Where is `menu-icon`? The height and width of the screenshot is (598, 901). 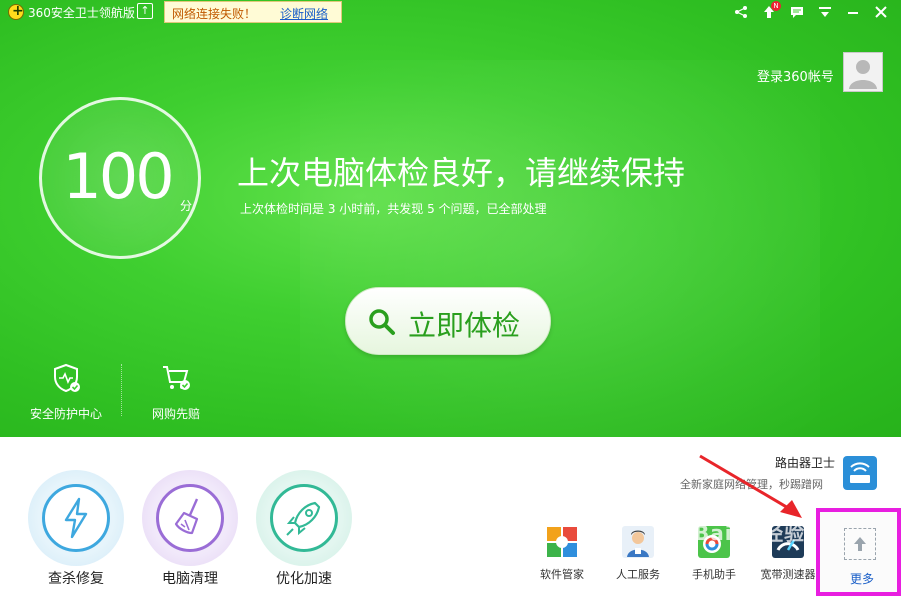
menu-icon is located at coordinates (825, 12).